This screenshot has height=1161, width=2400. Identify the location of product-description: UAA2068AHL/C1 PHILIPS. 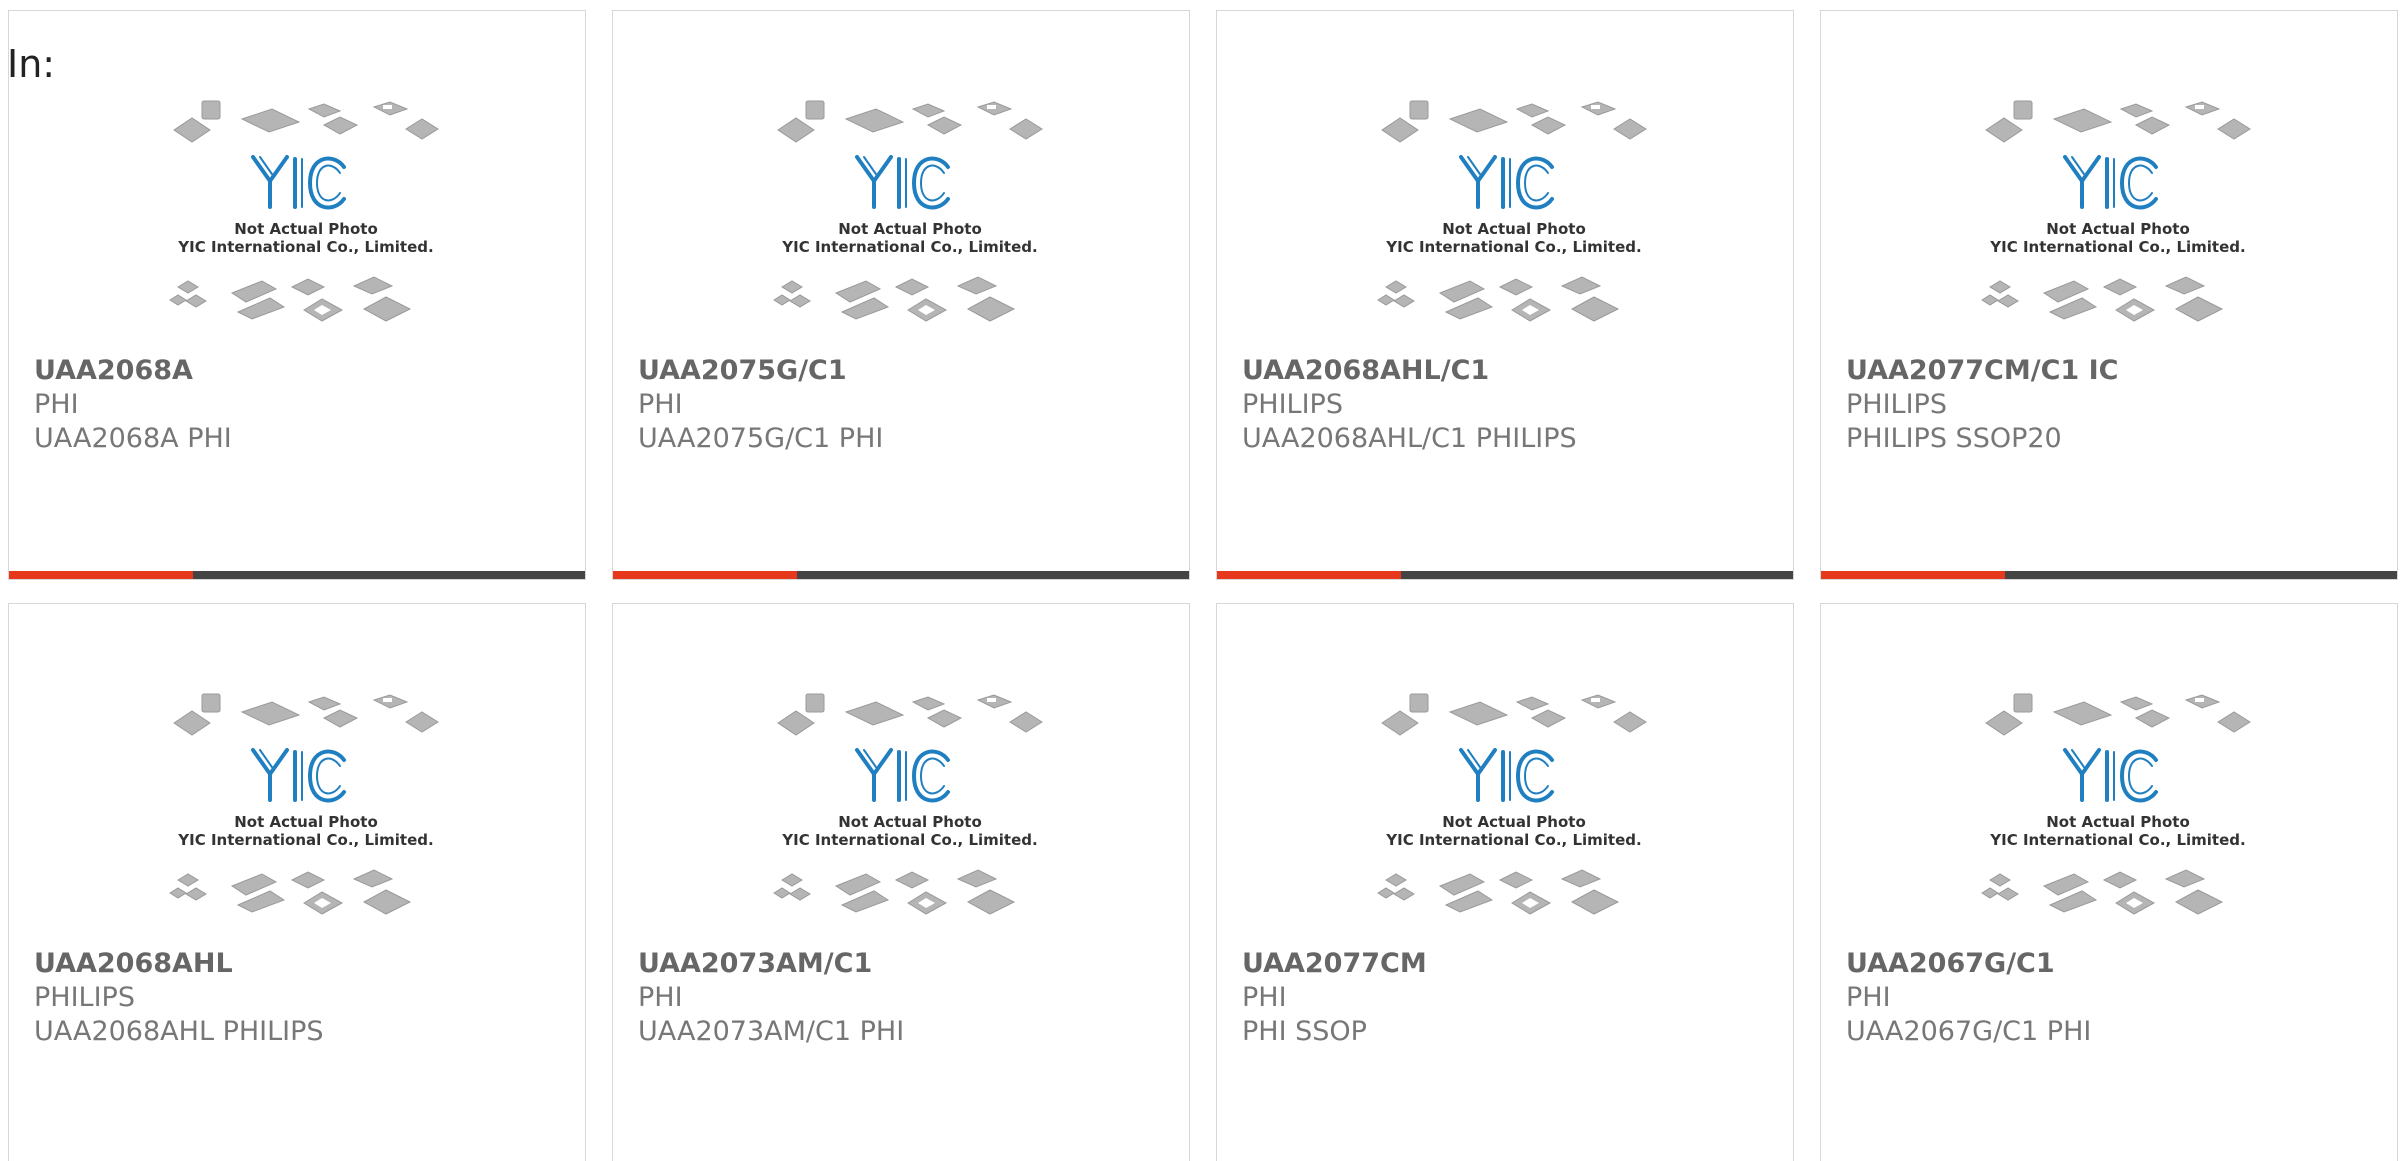
(1409, 438).